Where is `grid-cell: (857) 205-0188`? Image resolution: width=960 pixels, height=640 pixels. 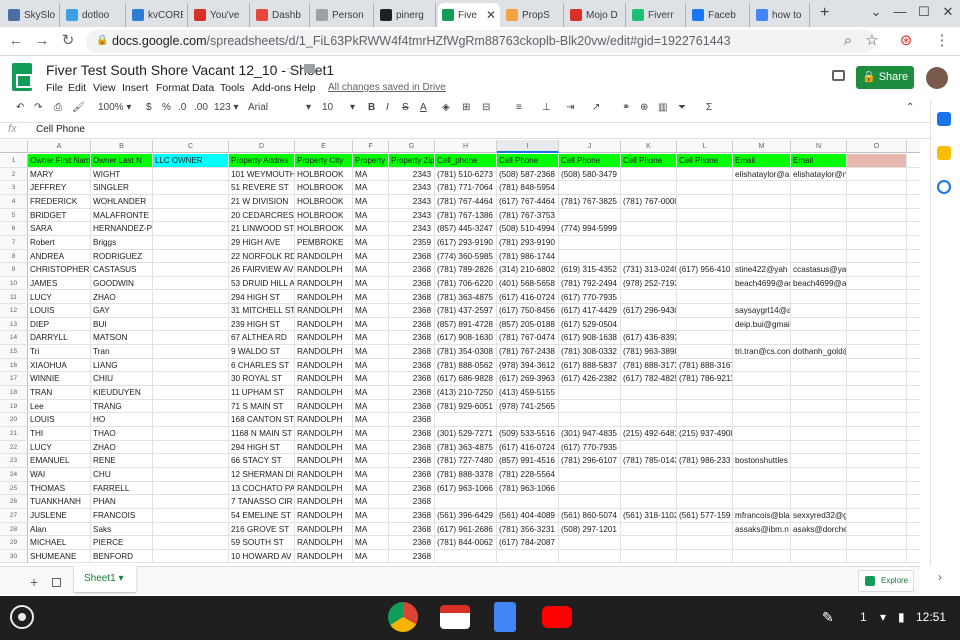
grid-cell: (857) 205-0188 is located at coordinates (528, 324).